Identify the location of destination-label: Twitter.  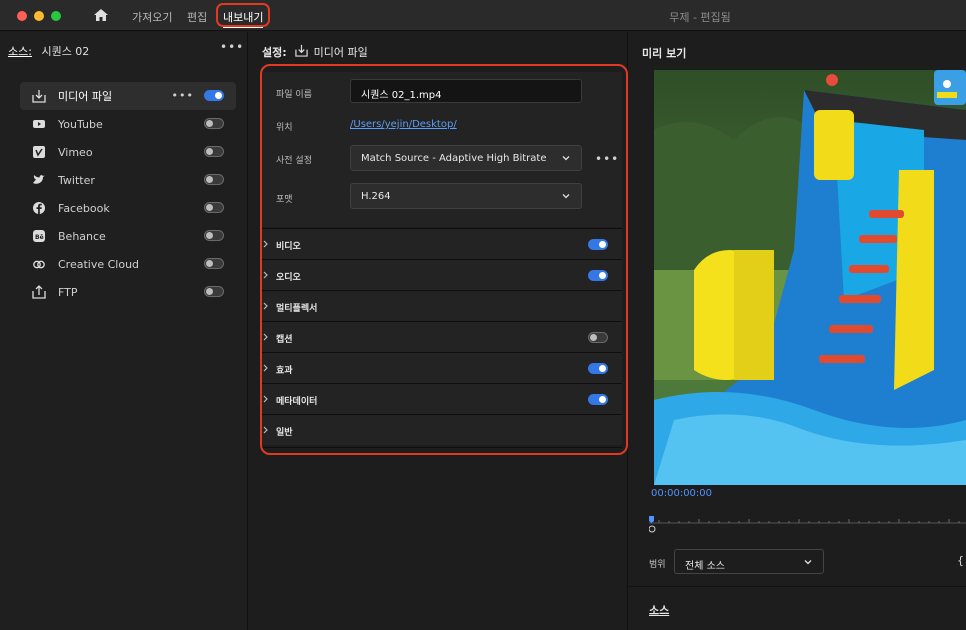
(76, 180).